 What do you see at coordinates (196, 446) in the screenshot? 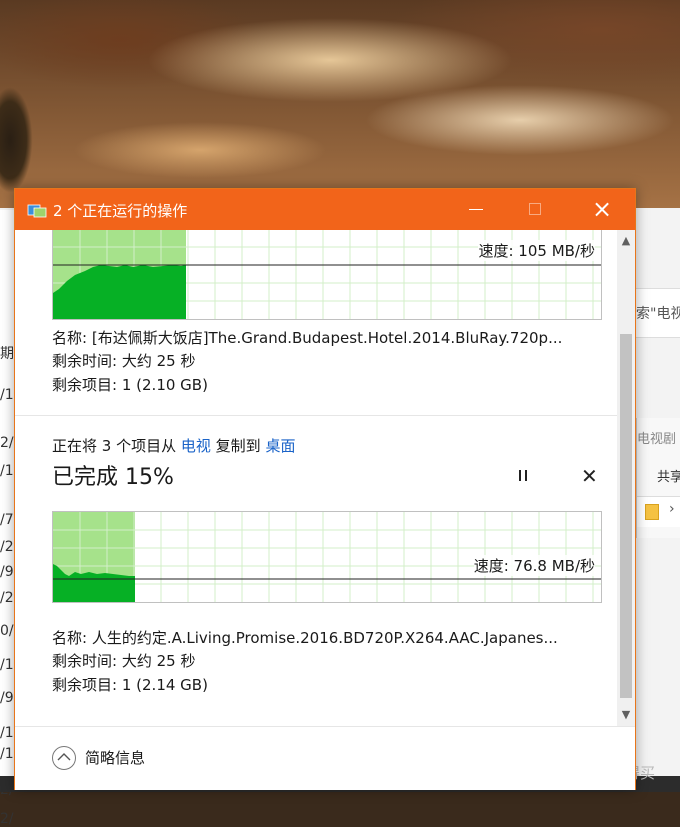
I see `source-link: 电视` at bounding box center [196, 446].